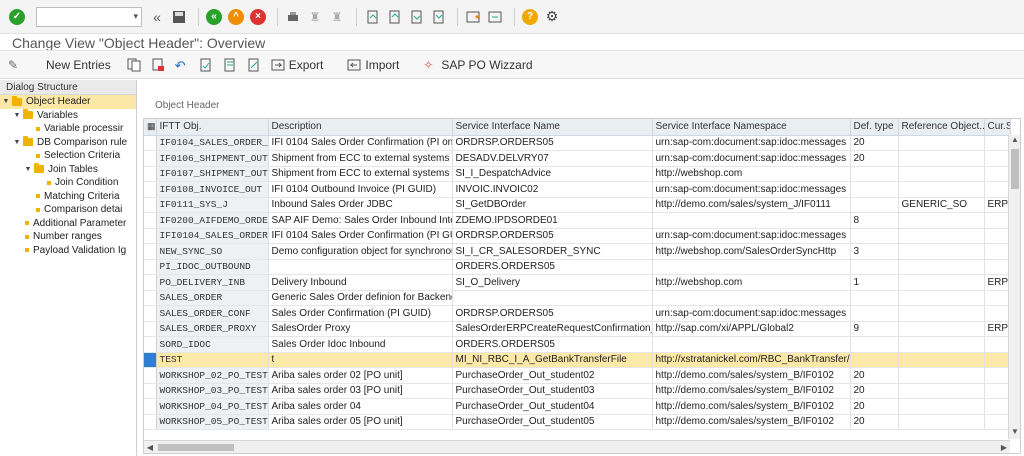 This screenshot has height=456, width=1024. Describe the element at coordinates (236, 17) in the screenshot. I see `exit-icon: ^` at that location.